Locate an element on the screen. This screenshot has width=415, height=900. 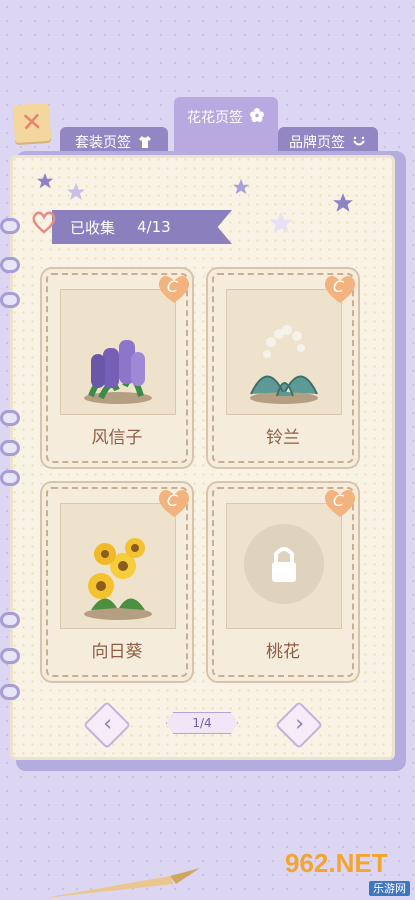
collection-count: 4/13 is located at coordinates (154, 227).